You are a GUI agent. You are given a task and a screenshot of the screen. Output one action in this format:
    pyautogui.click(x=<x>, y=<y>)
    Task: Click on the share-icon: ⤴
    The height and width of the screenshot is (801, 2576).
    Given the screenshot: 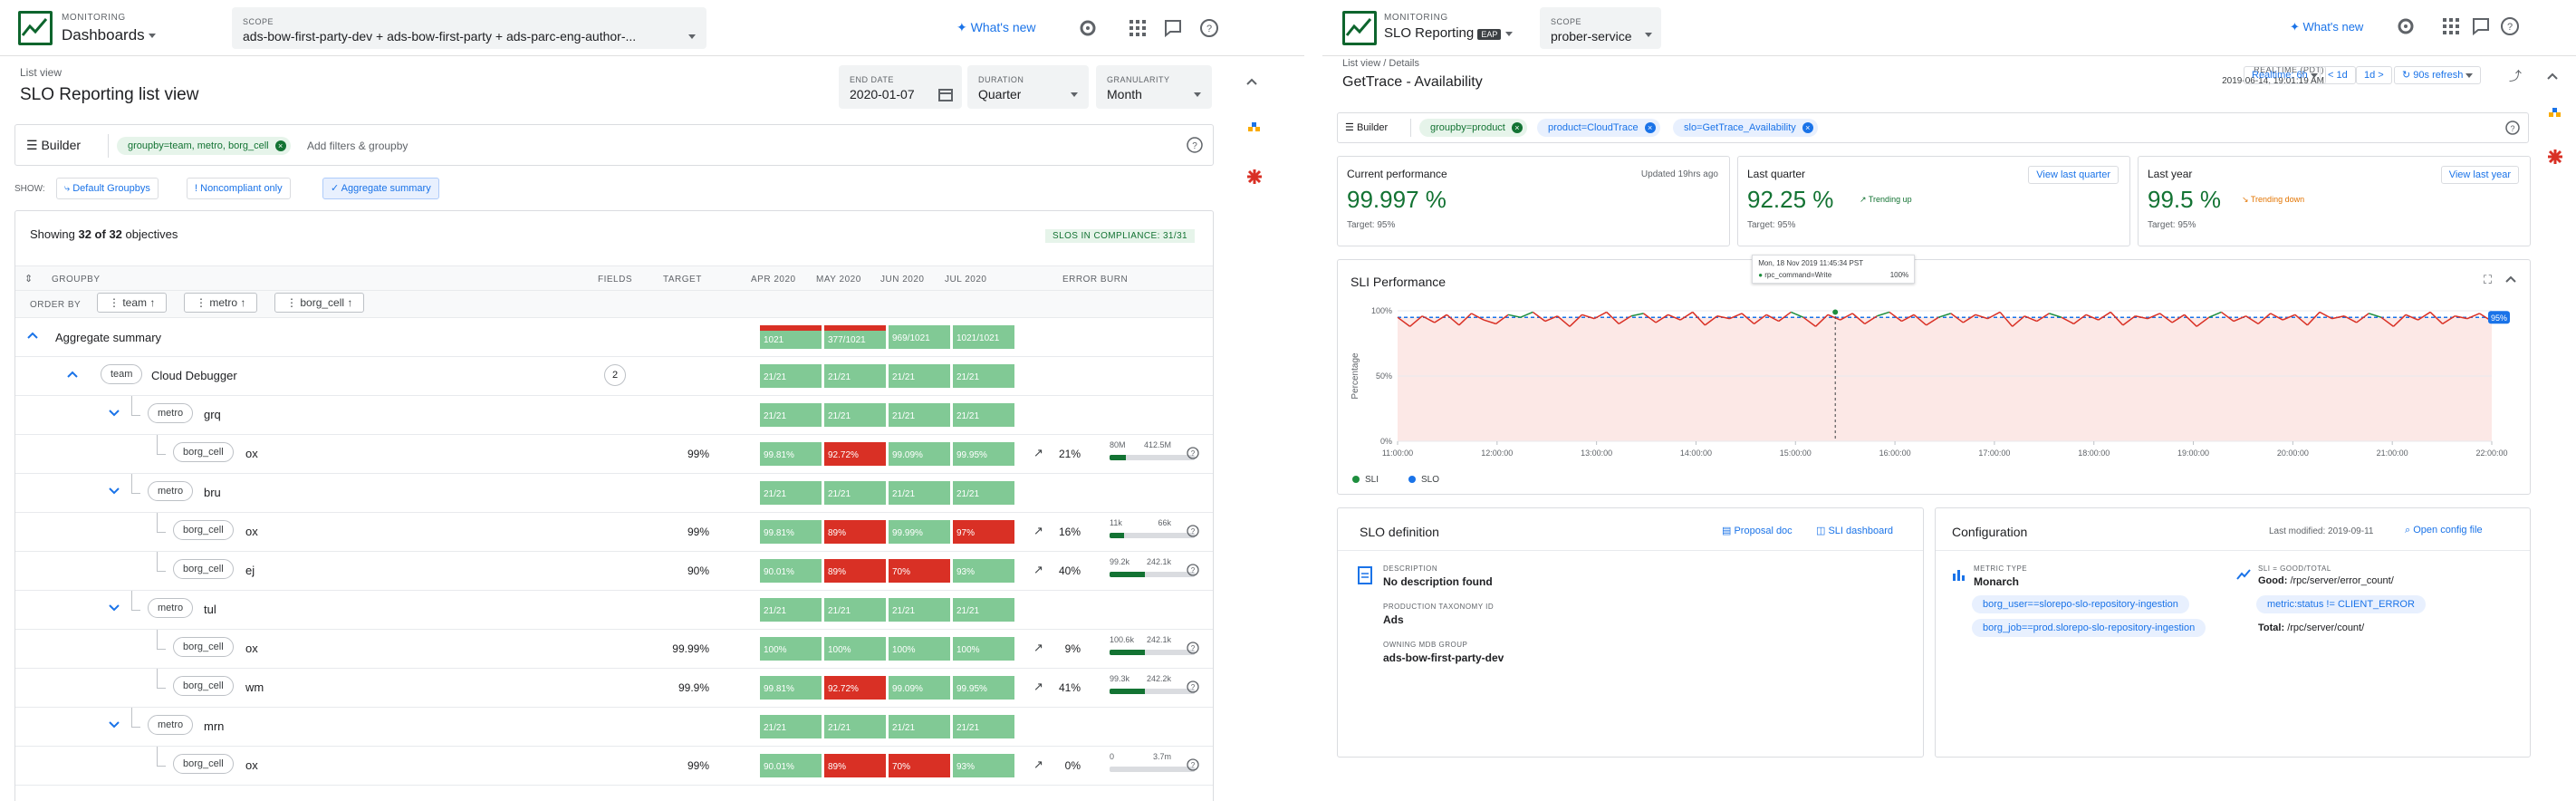 What is the action you would take?
    pyautogui.click(x=2515, y=76)
    